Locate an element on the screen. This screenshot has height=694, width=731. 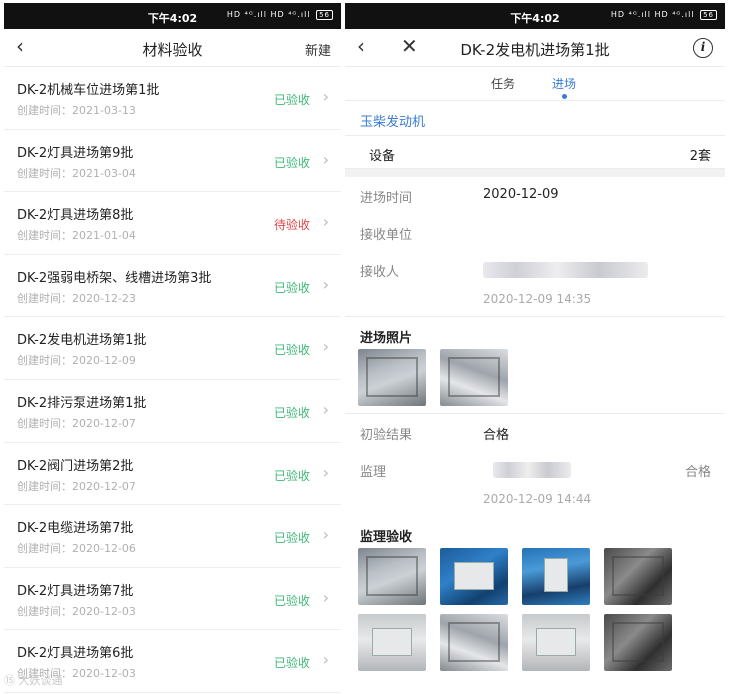
item-name: DK-2机械车位进场第1批 is located at coordinates (88, 90).